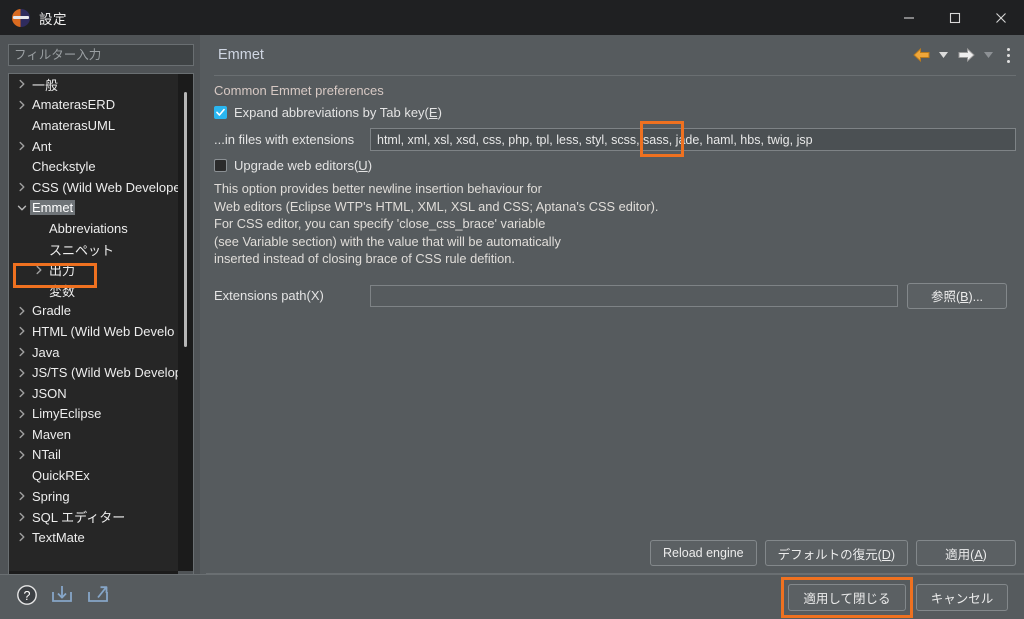 Image resolution: width=1024 pixels, height=619 pixels. I want to click on upgrade-web-editors-checkbox, so click(220, 165).